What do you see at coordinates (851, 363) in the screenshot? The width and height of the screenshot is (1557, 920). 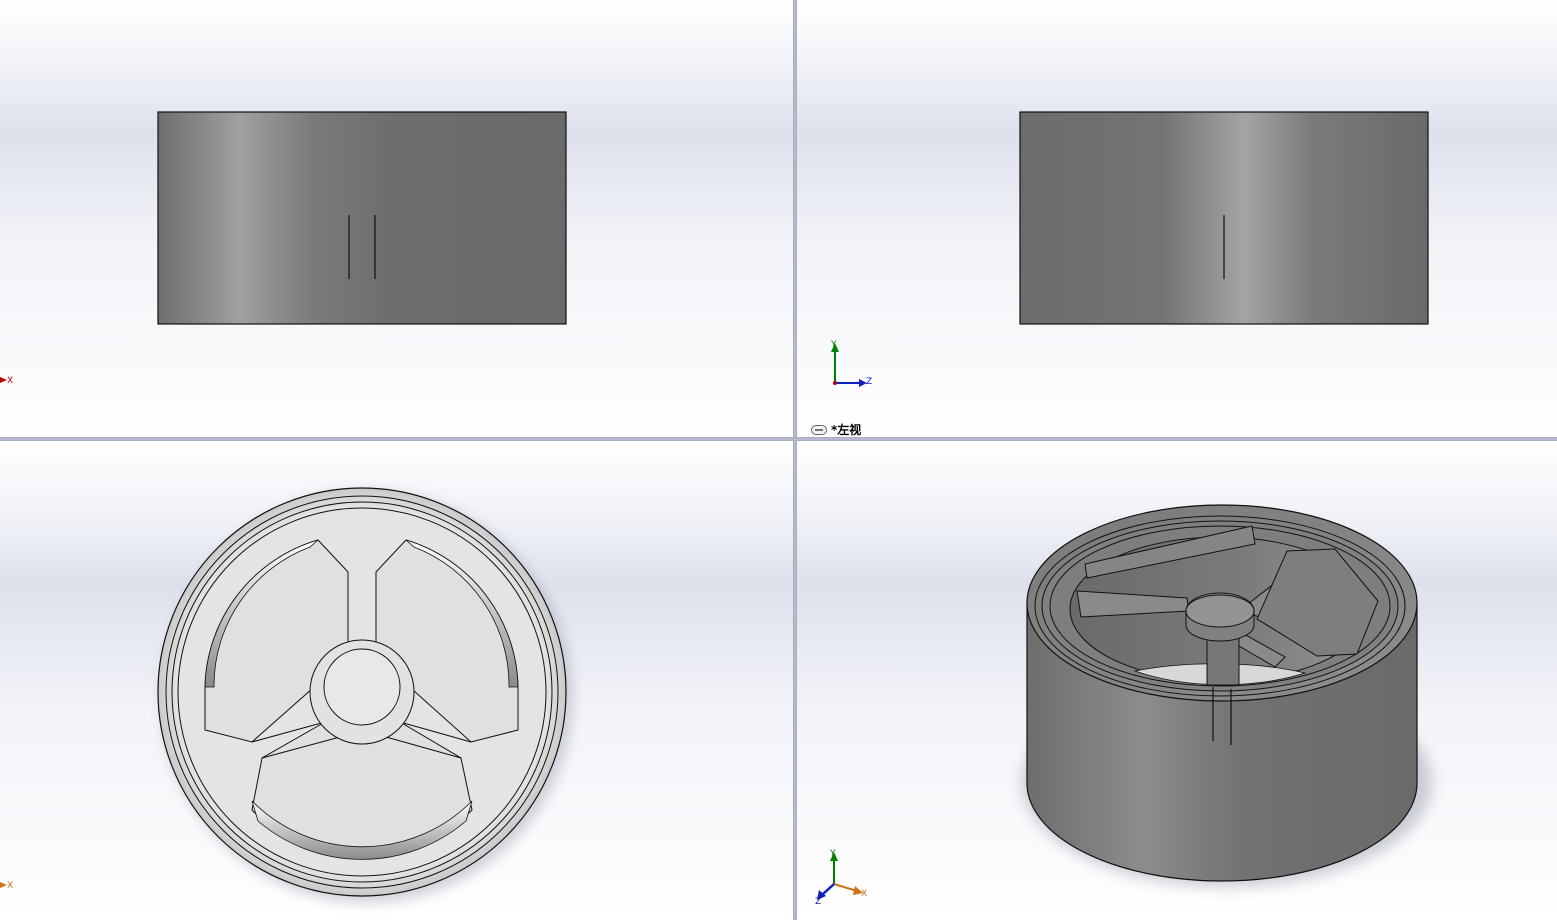 I see `triad-left: Y Z` at bounding box center [851, 363].